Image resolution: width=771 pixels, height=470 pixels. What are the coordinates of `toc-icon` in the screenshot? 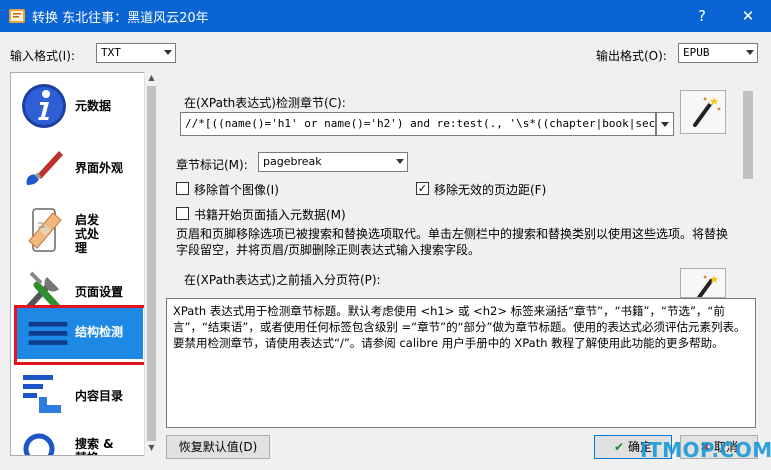 It's located at (42, 394).